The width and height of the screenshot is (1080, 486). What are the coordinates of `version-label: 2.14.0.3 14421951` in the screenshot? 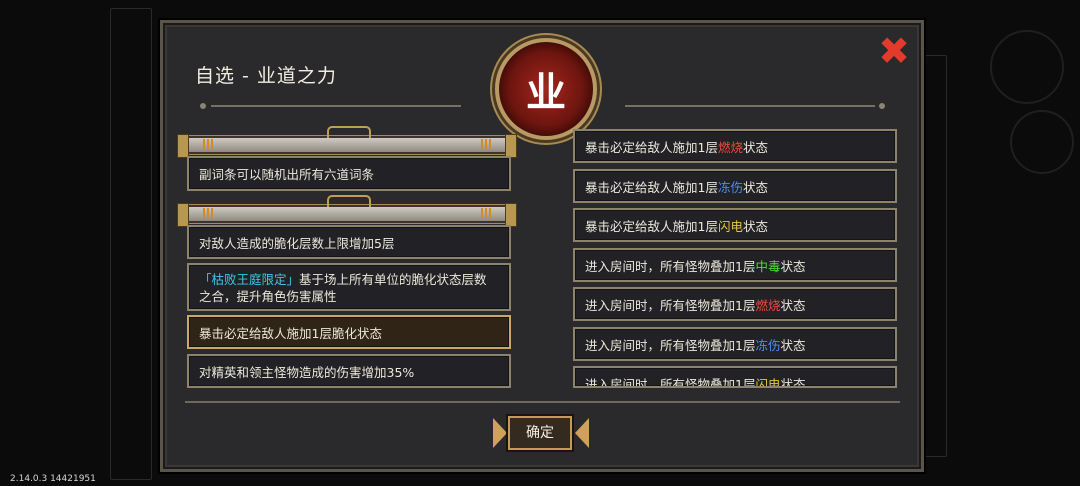 It's located at (53, 479).